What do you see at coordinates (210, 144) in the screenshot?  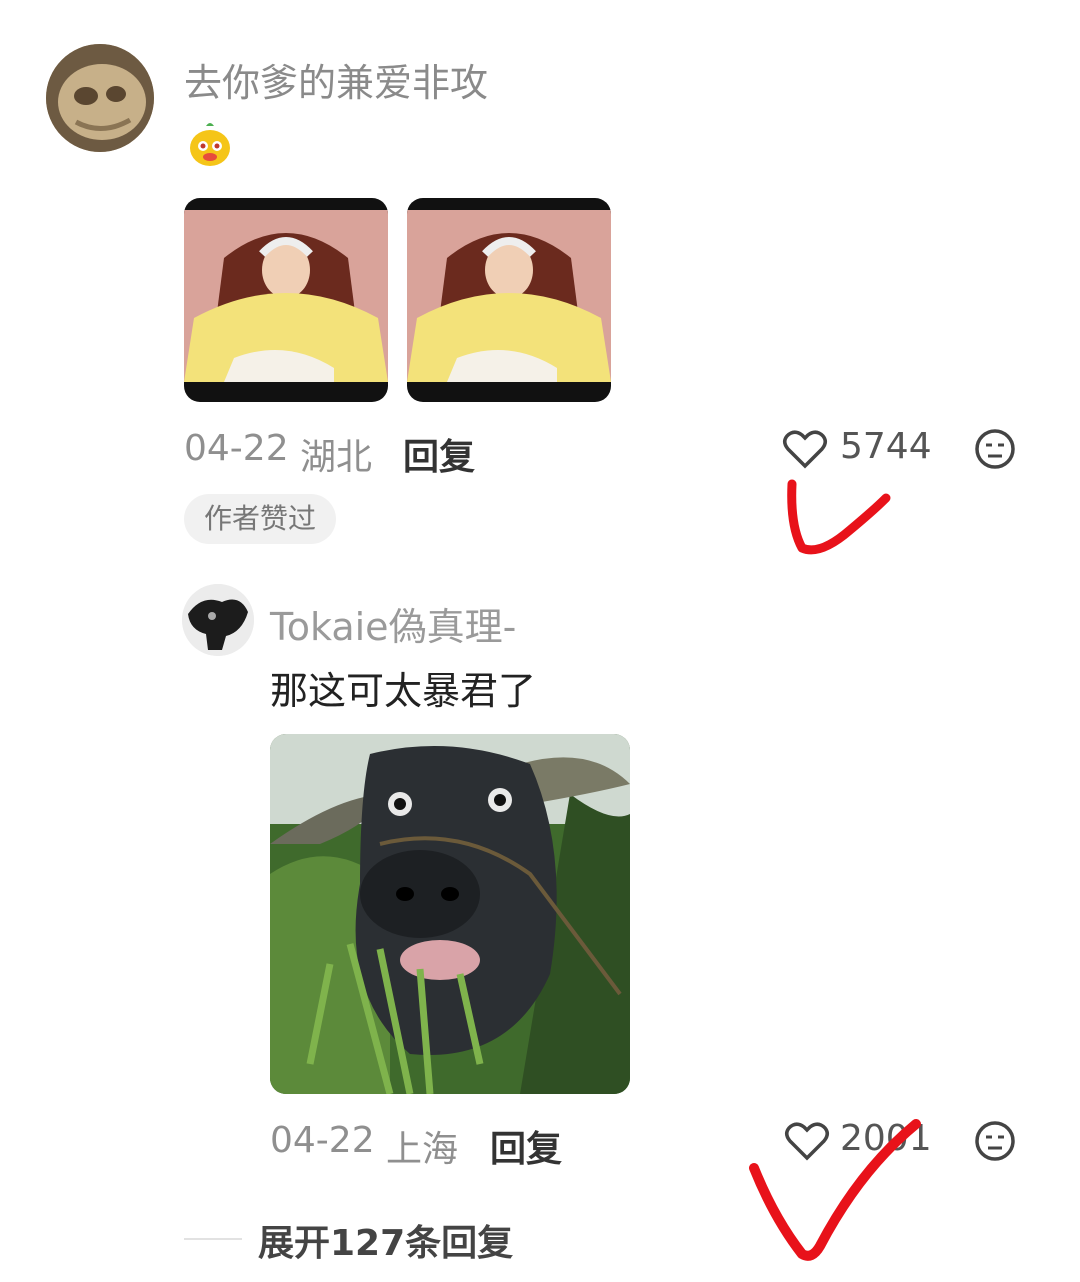 I see `cartoon-emoji-icon` at bounding box center [210, 144].